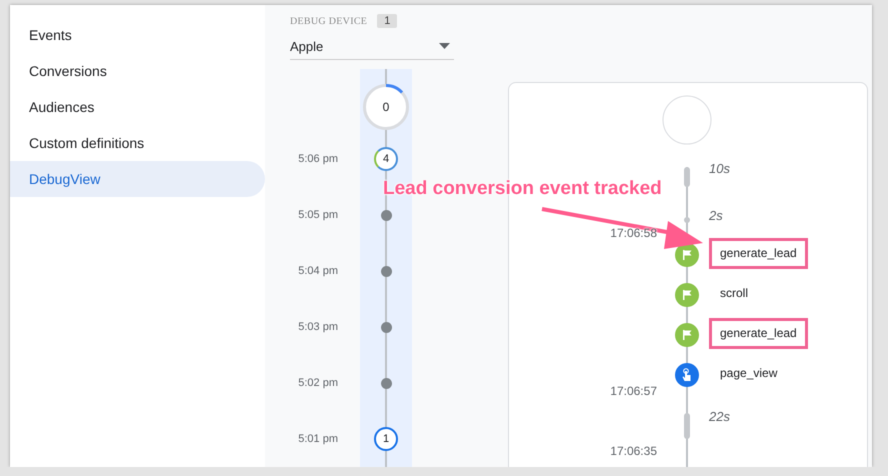  Describe the element at coordinates (317, 327) in the screenshot. I see `minute-time: 5:03 pm` at that location.